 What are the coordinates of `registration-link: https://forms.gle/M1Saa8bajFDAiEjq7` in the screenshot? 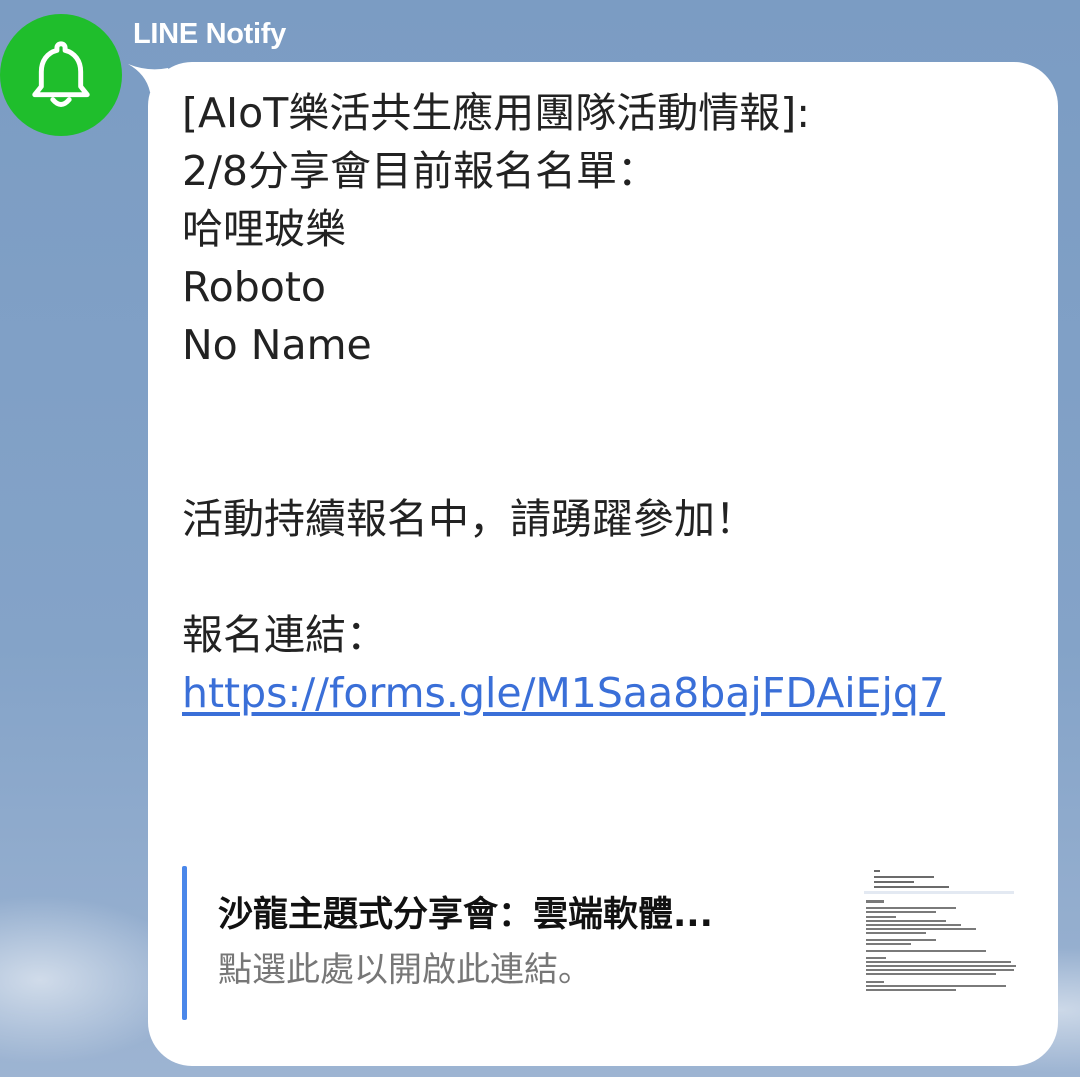 It's located at (612, 693).